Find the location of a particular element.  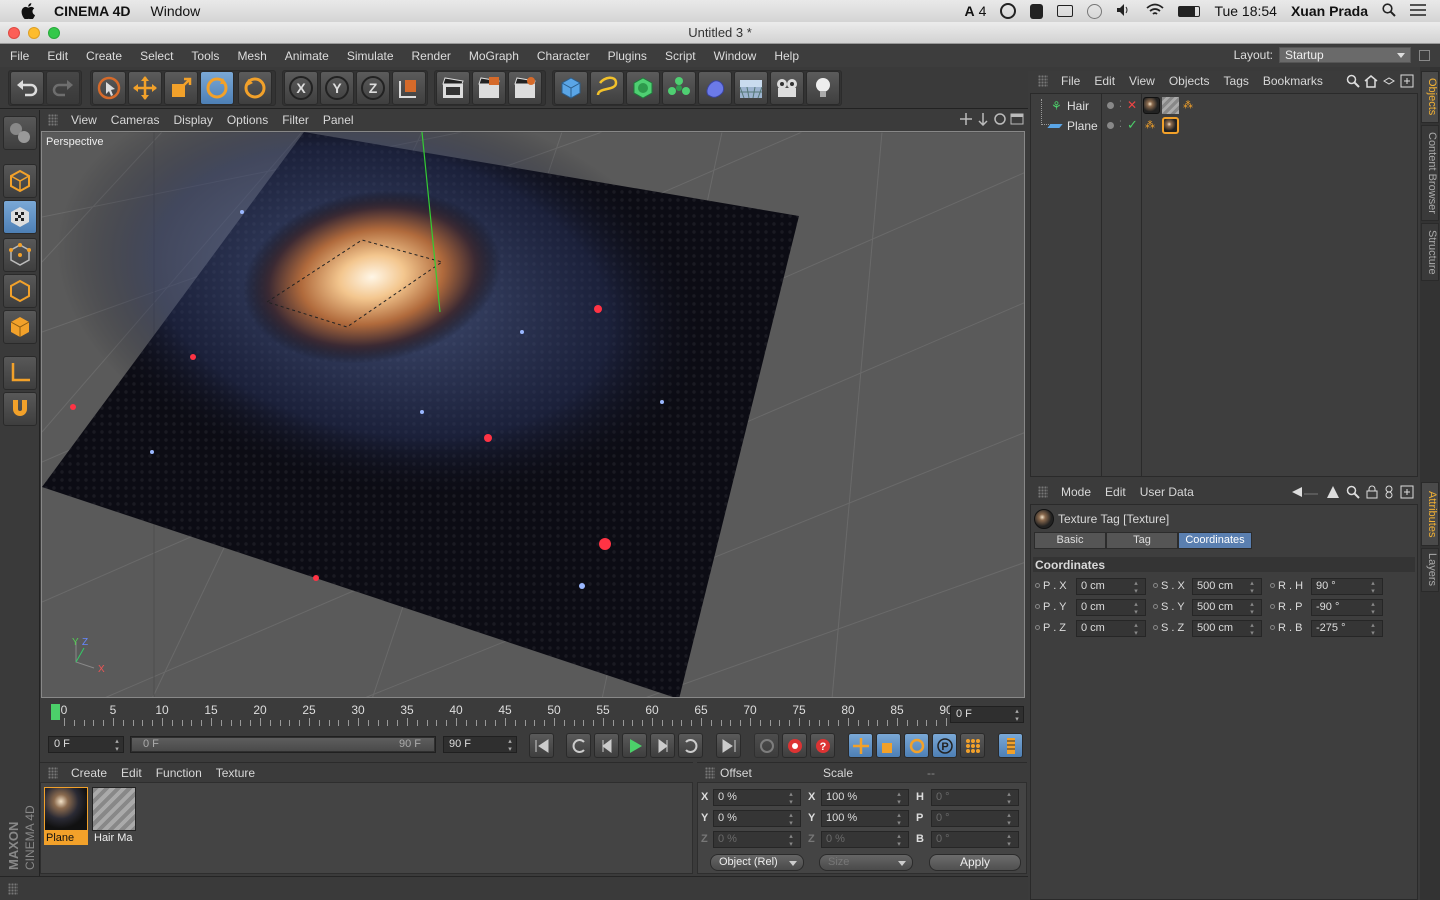

viewport-menu-cameras: Cameras is located at coordinates (135, 120).